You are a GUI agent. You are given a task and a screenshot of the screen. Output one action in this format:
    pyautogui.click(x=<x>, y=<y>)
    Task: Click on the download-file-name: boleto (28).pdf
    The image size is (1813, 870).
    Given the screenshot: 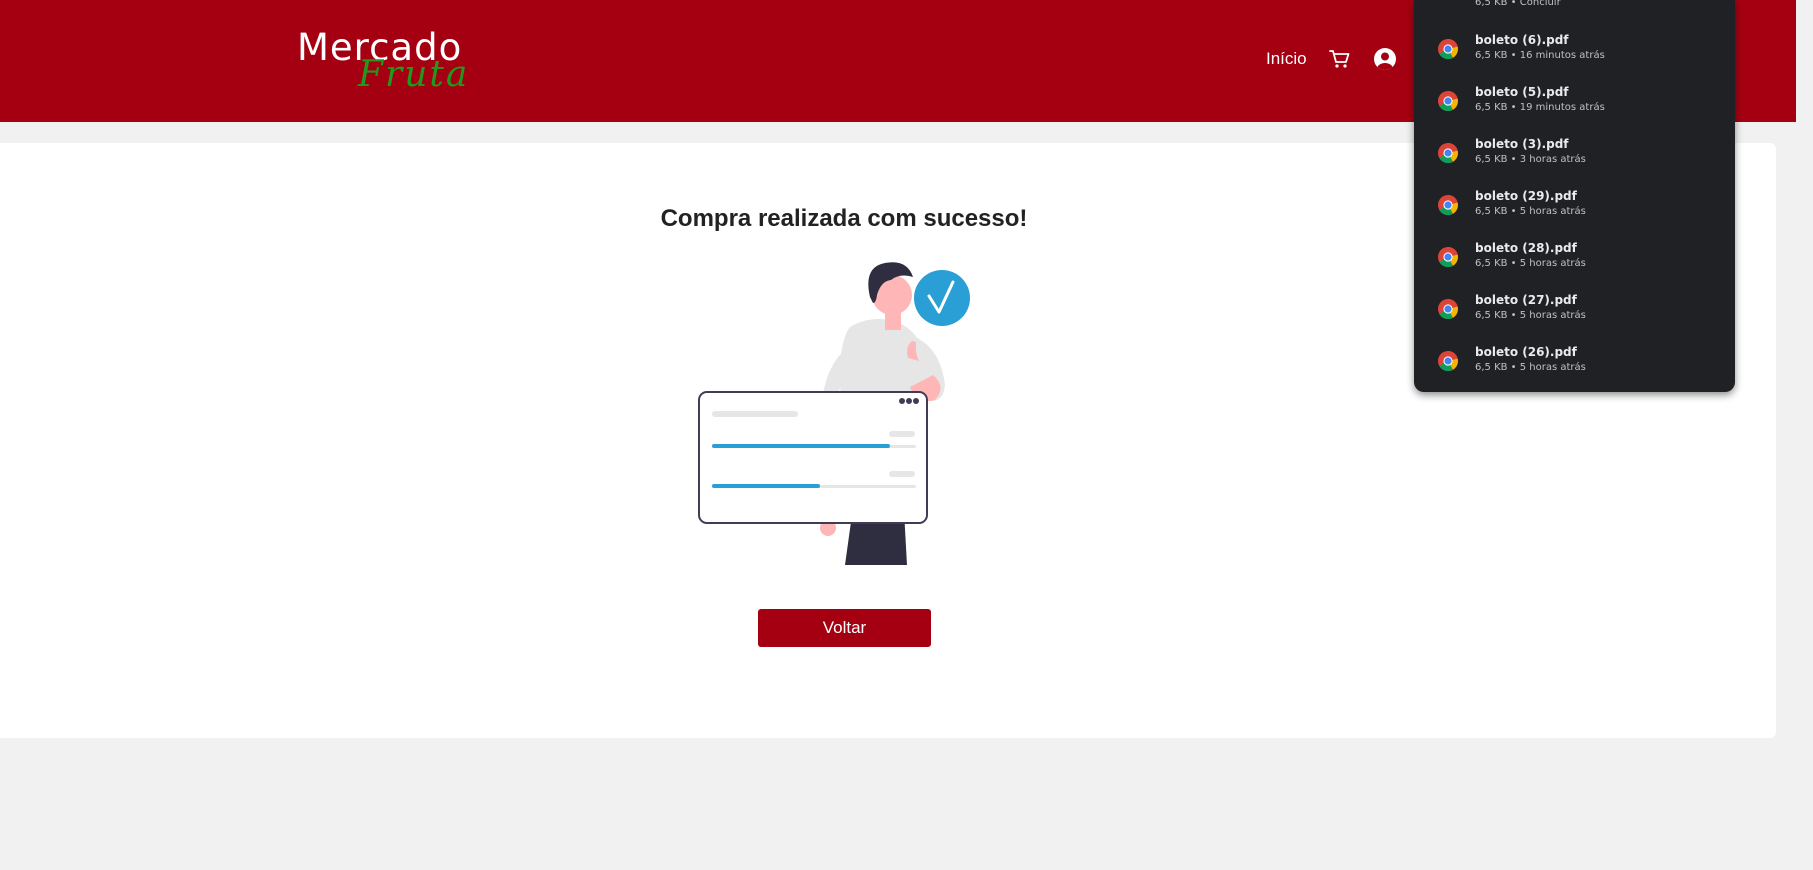 What is the action you would take?
    pyautogui.click(x=1526, y=248)
    